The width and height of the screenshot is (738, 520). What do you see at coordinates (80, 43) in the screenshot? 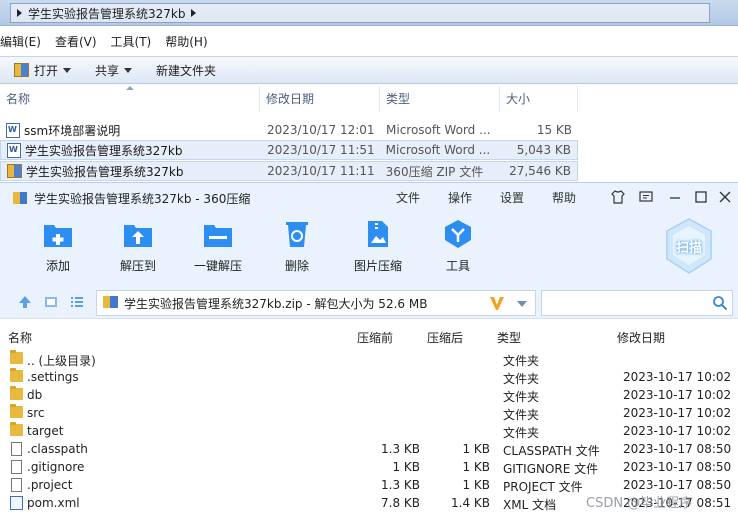
I see `menu-view: 查看(V)` at bounding box center [80, 43].